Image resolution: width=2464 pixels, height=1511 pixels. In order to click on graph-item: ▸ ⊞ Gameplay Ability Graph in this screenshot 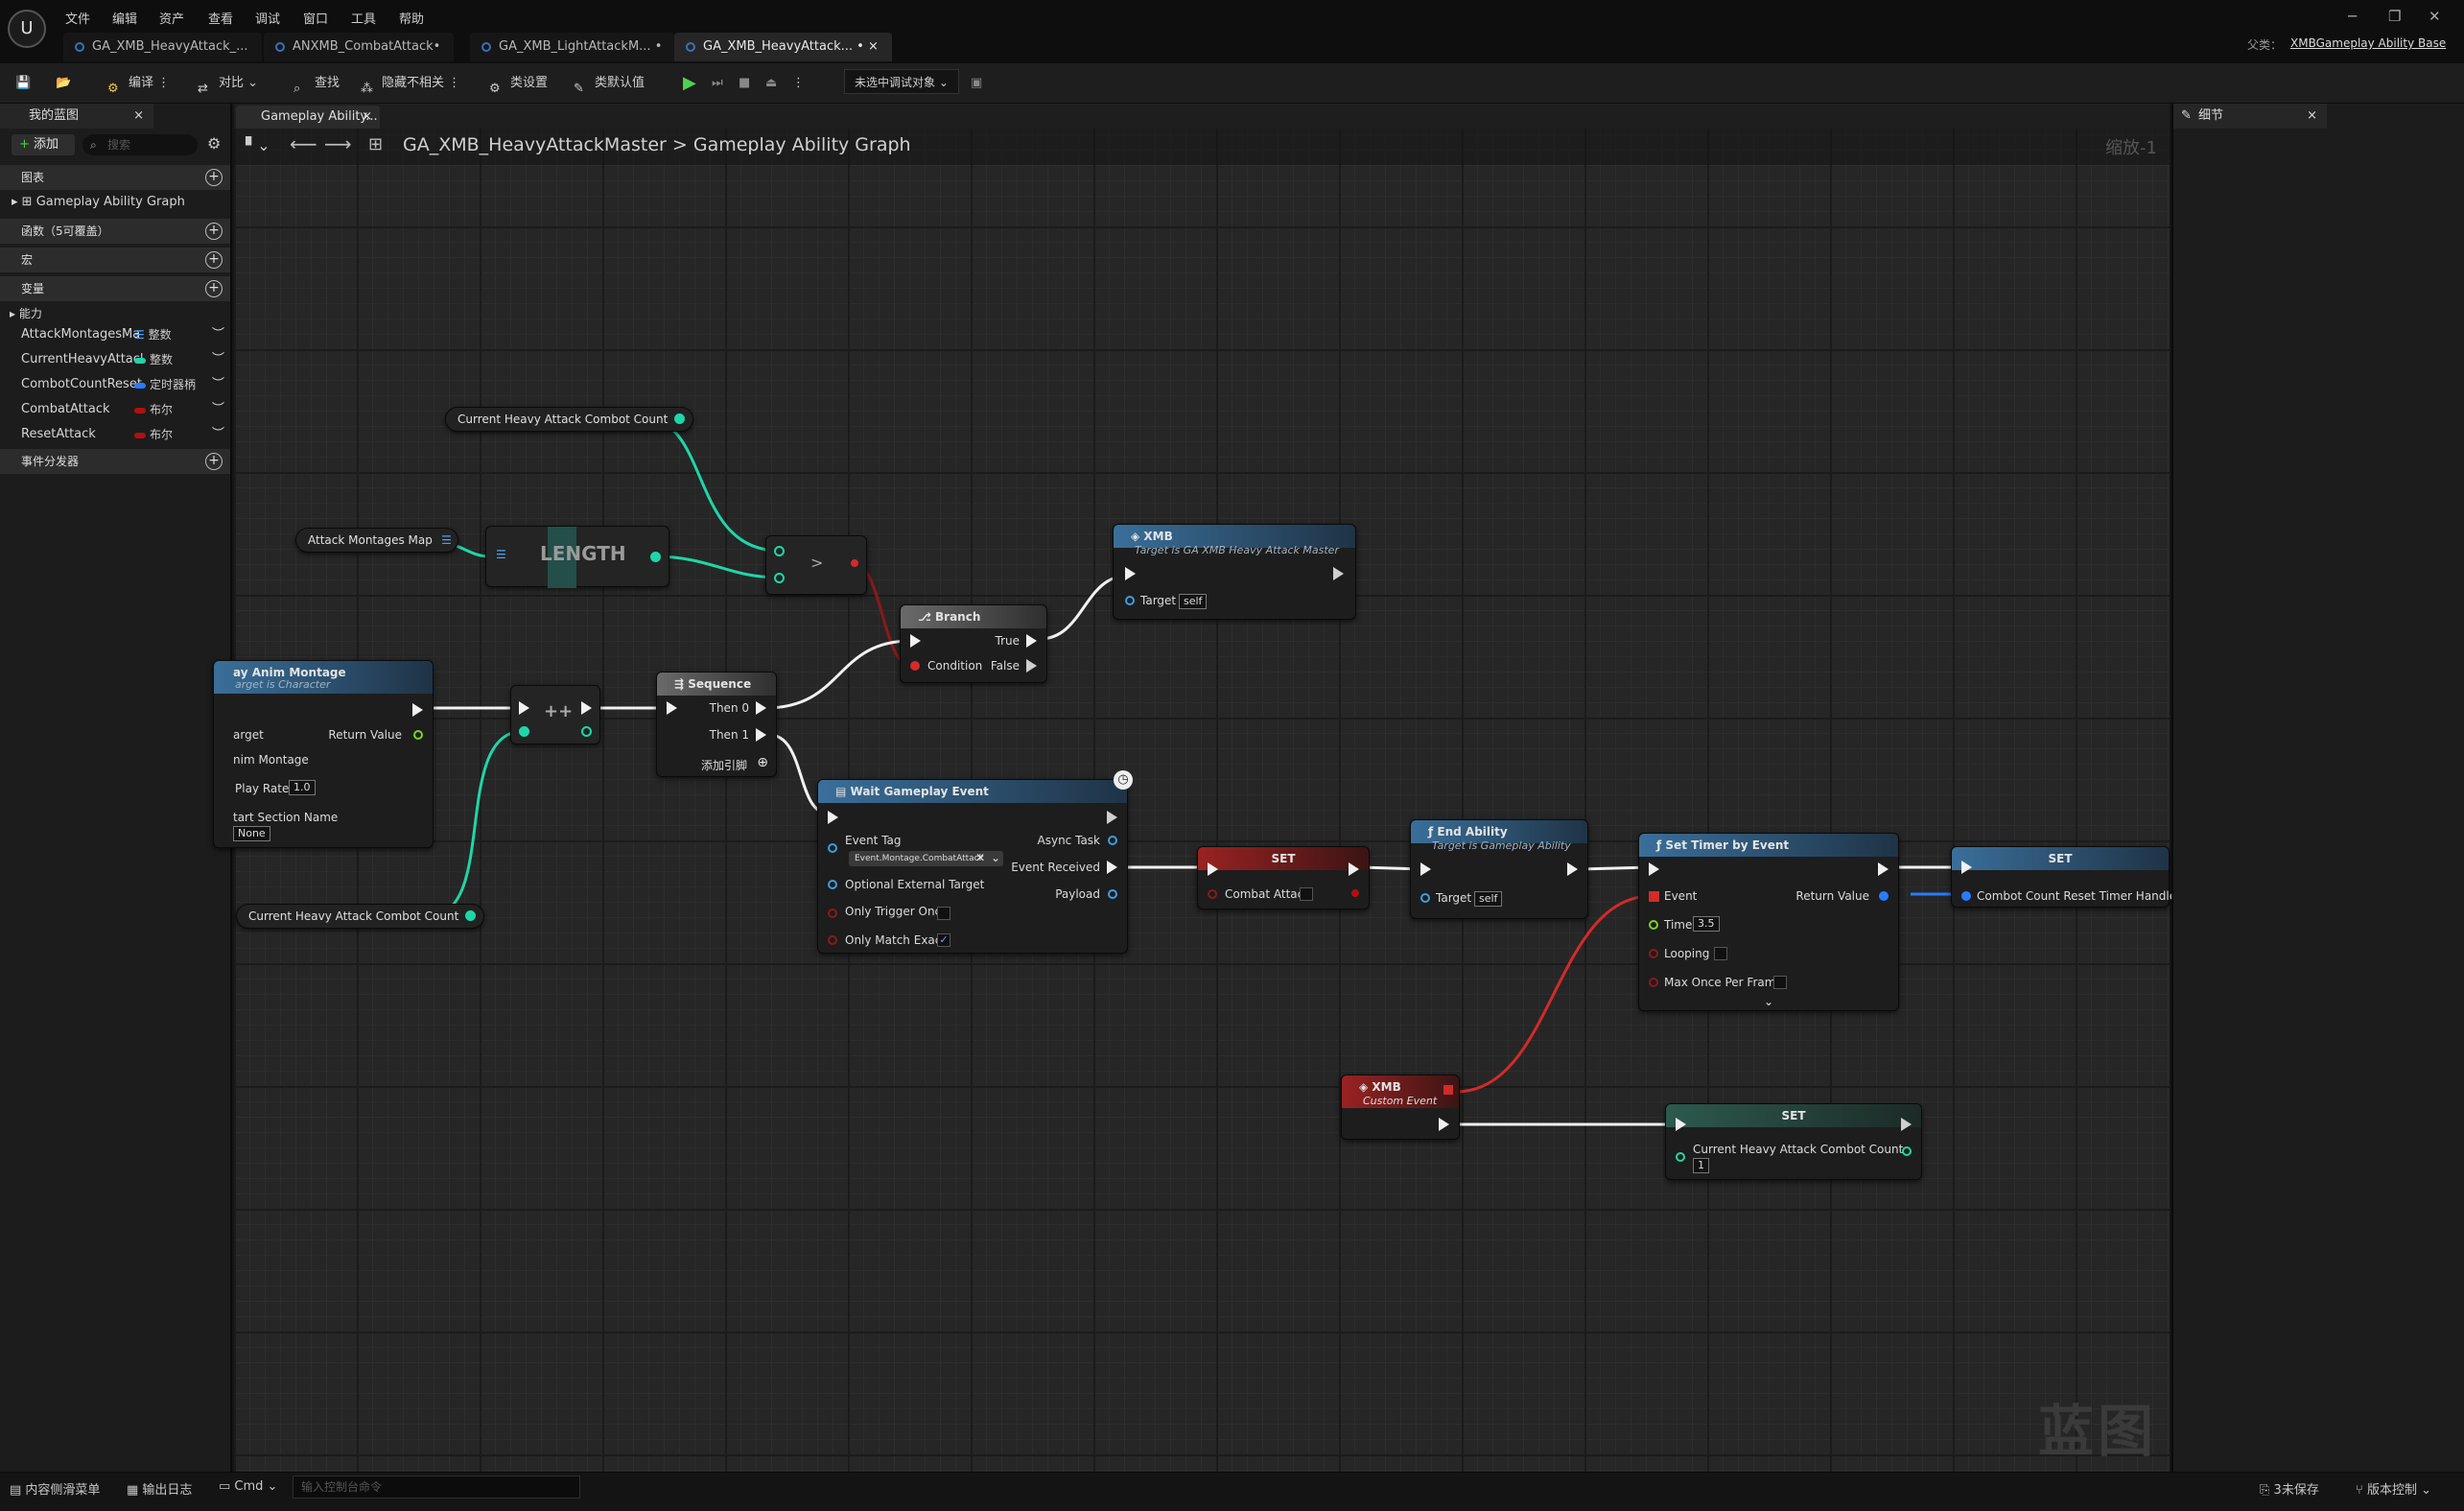, I will do `click(115, 202)`.